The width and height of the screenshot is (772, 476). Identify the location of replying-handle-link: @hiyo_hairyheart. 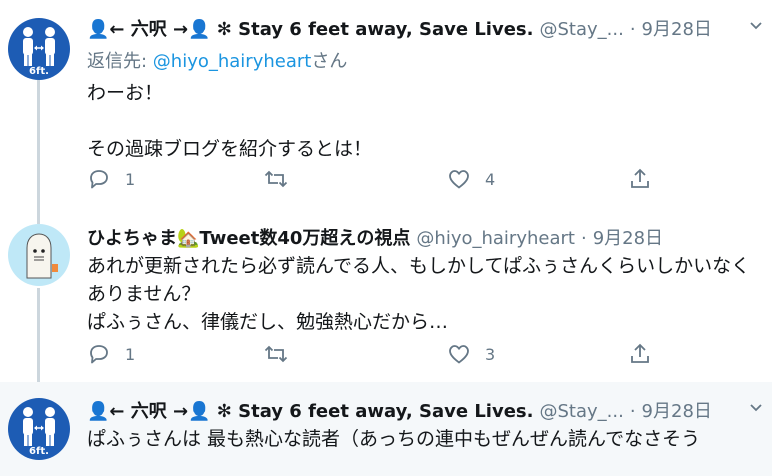
(232, 61).